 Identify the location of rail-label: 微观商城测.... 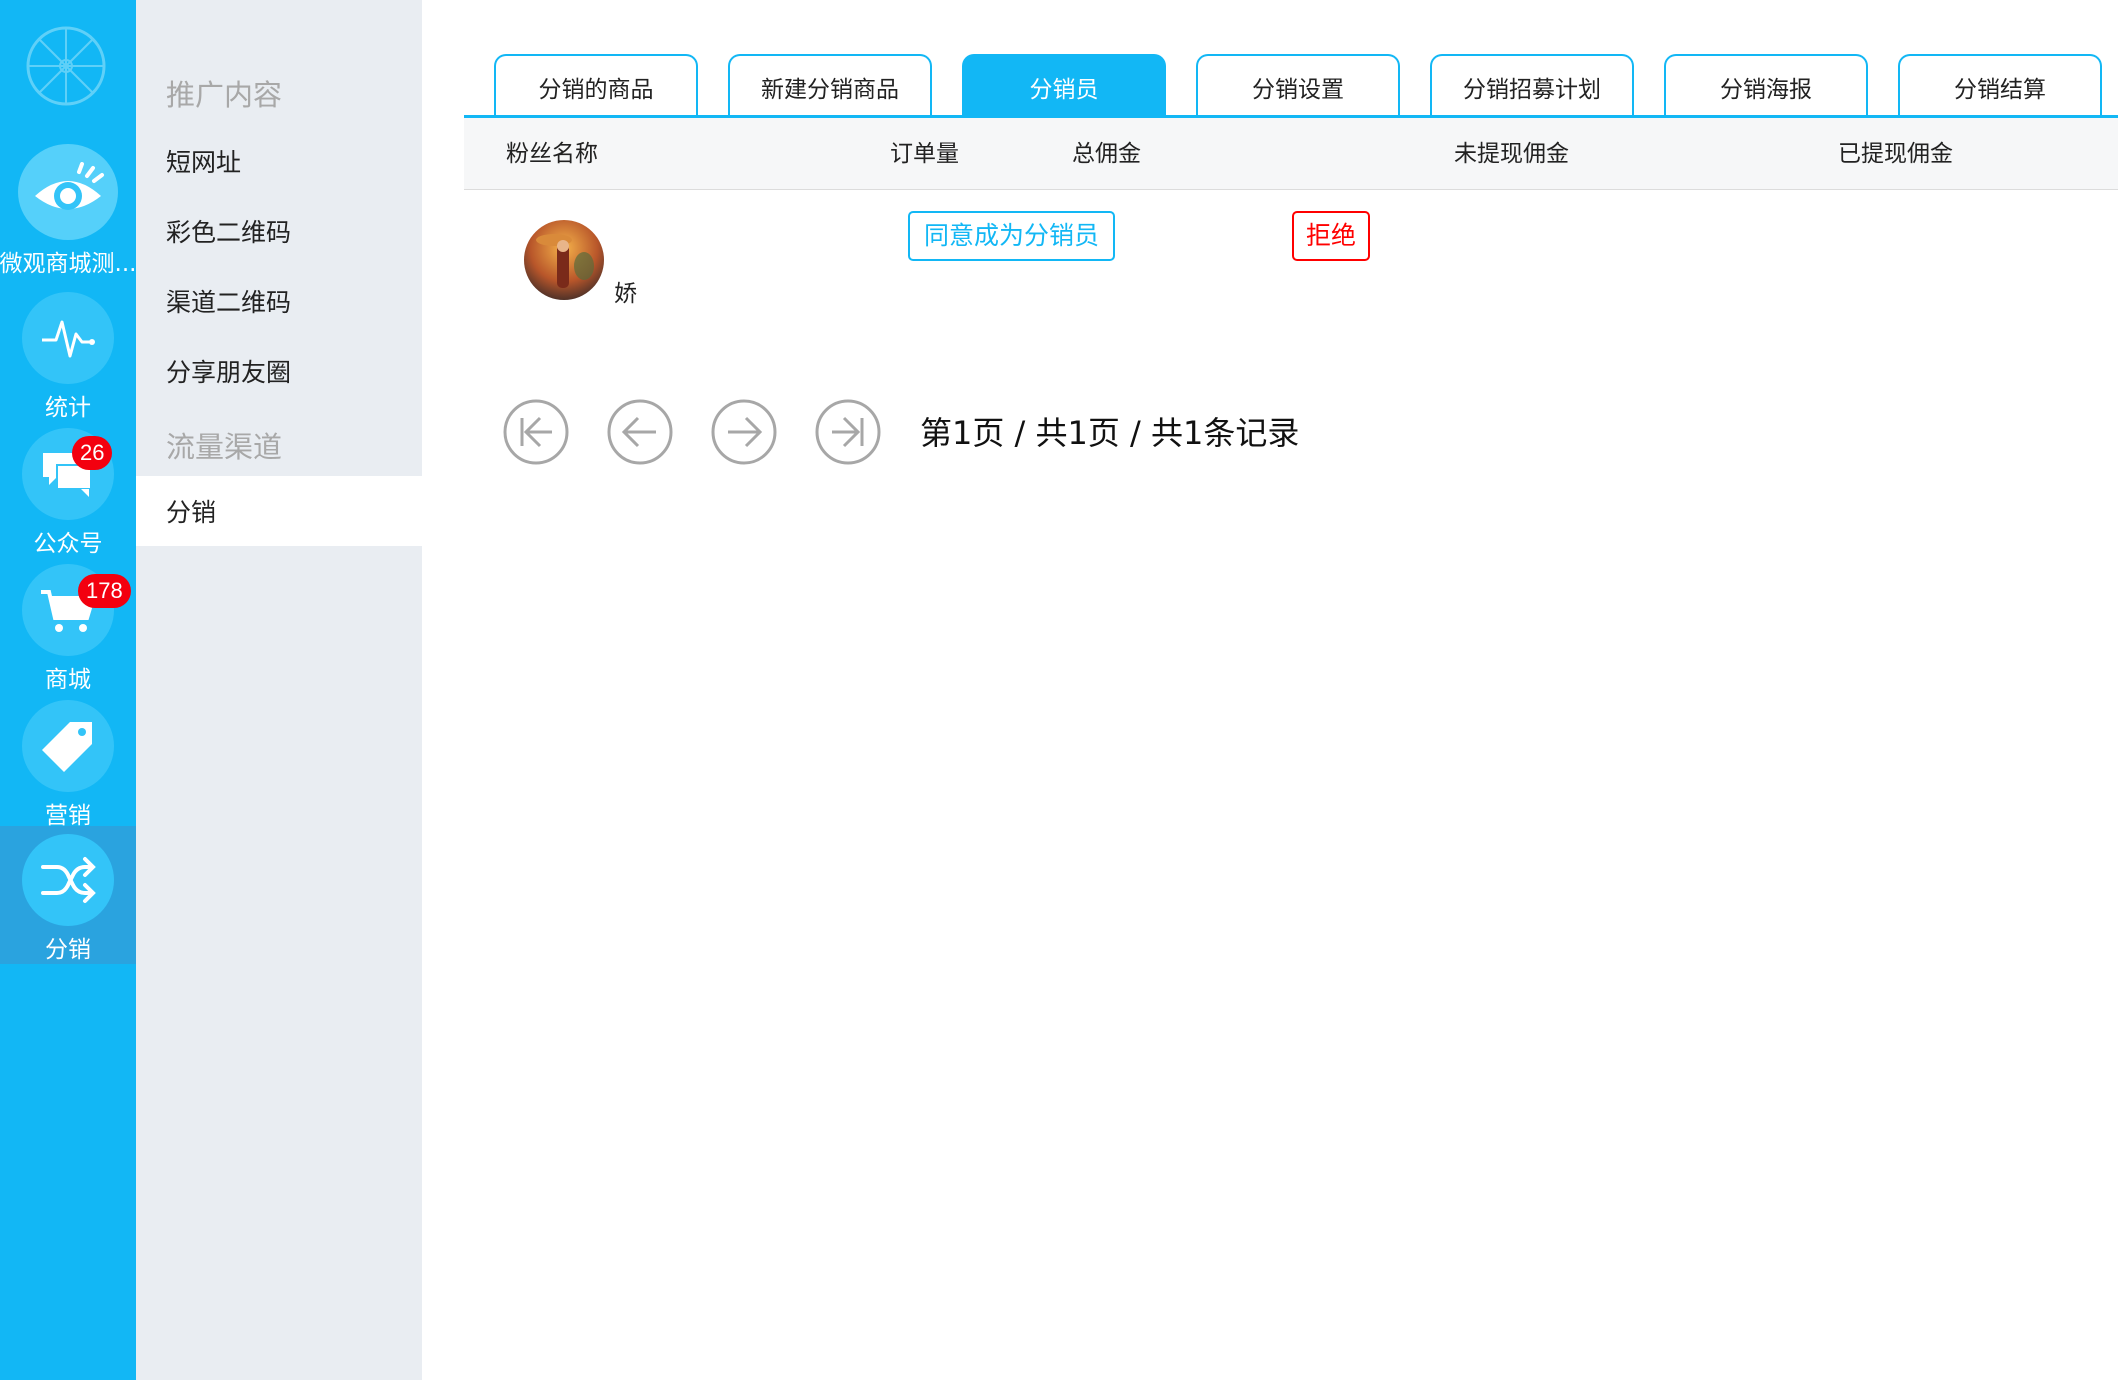
(68, 264).